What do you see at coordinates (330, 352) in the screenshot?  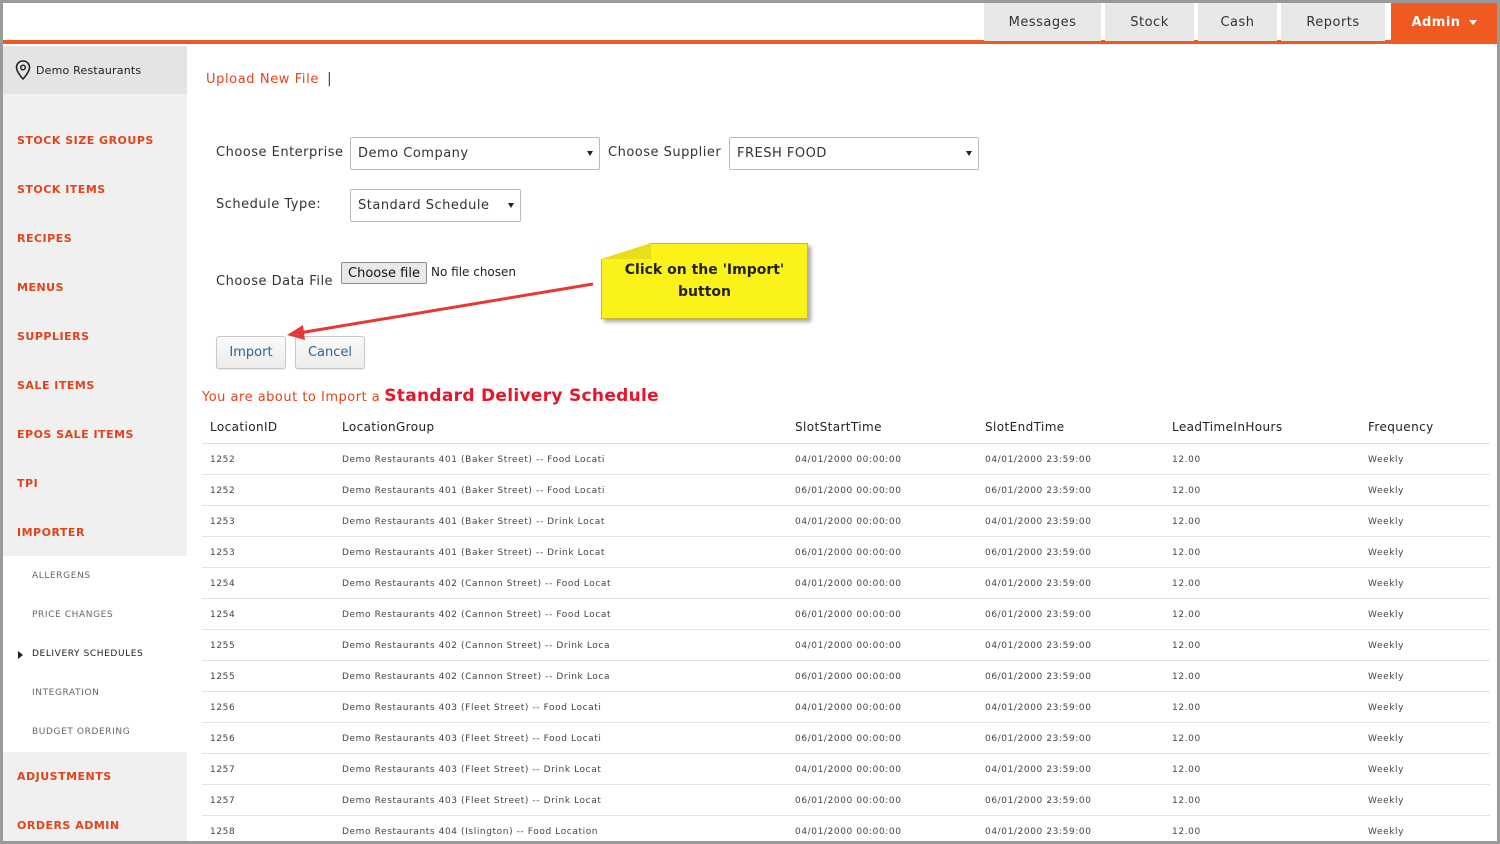 I see `cancel-button: Cancel` at bounding box center [330, 352].